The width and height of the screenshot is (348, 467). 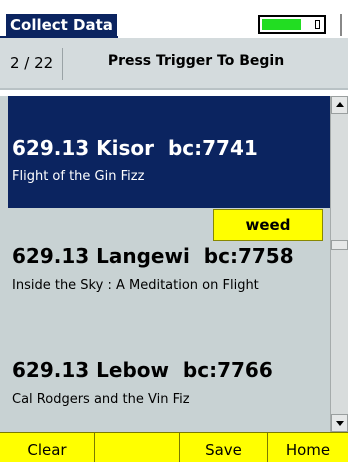 What do you see at coordinates (227, 370) in the screenshot?
I see `barcode: bc:7766` at bounding box center [227, 370].